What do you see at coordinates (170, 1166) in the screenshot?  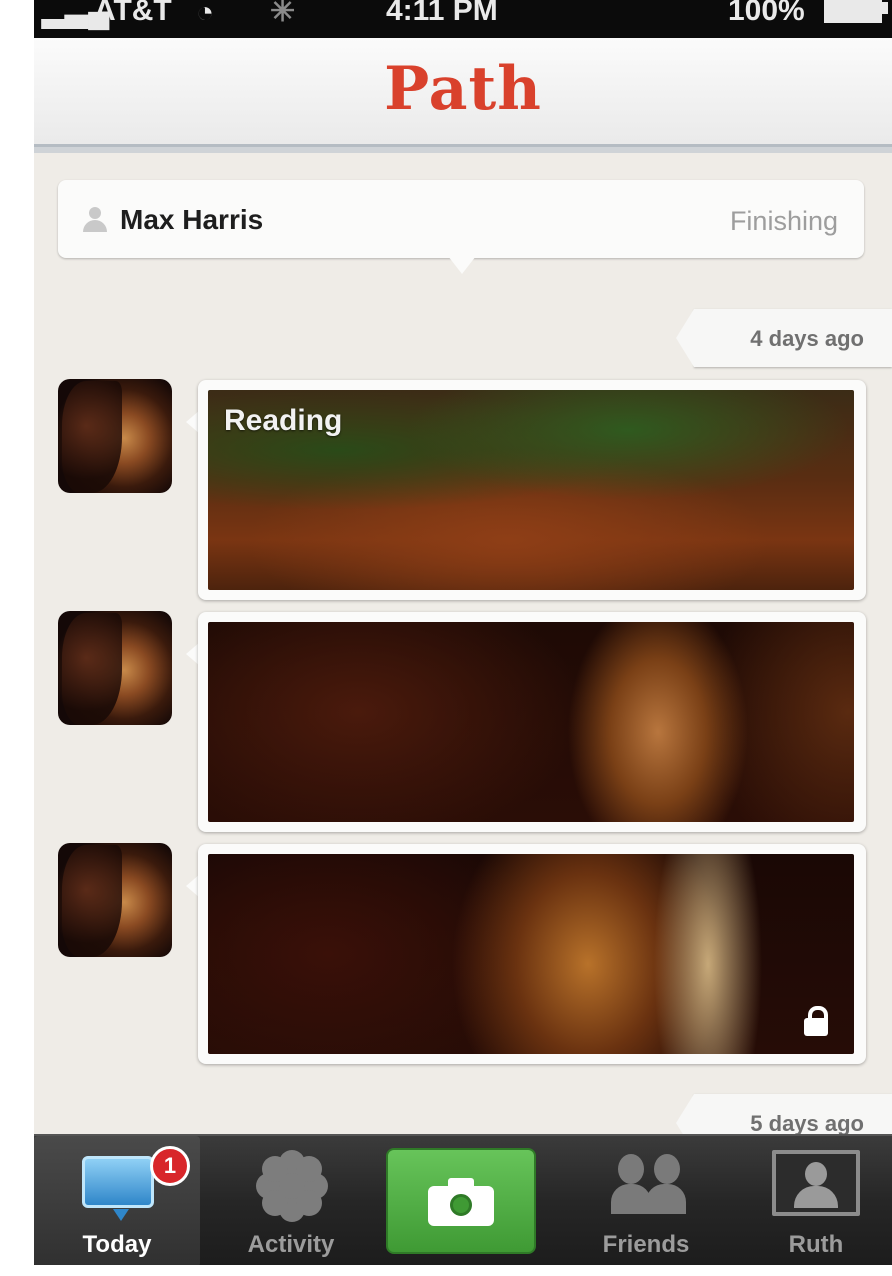 I see `notification-badge: 1` at bounding box center [170, 1166].